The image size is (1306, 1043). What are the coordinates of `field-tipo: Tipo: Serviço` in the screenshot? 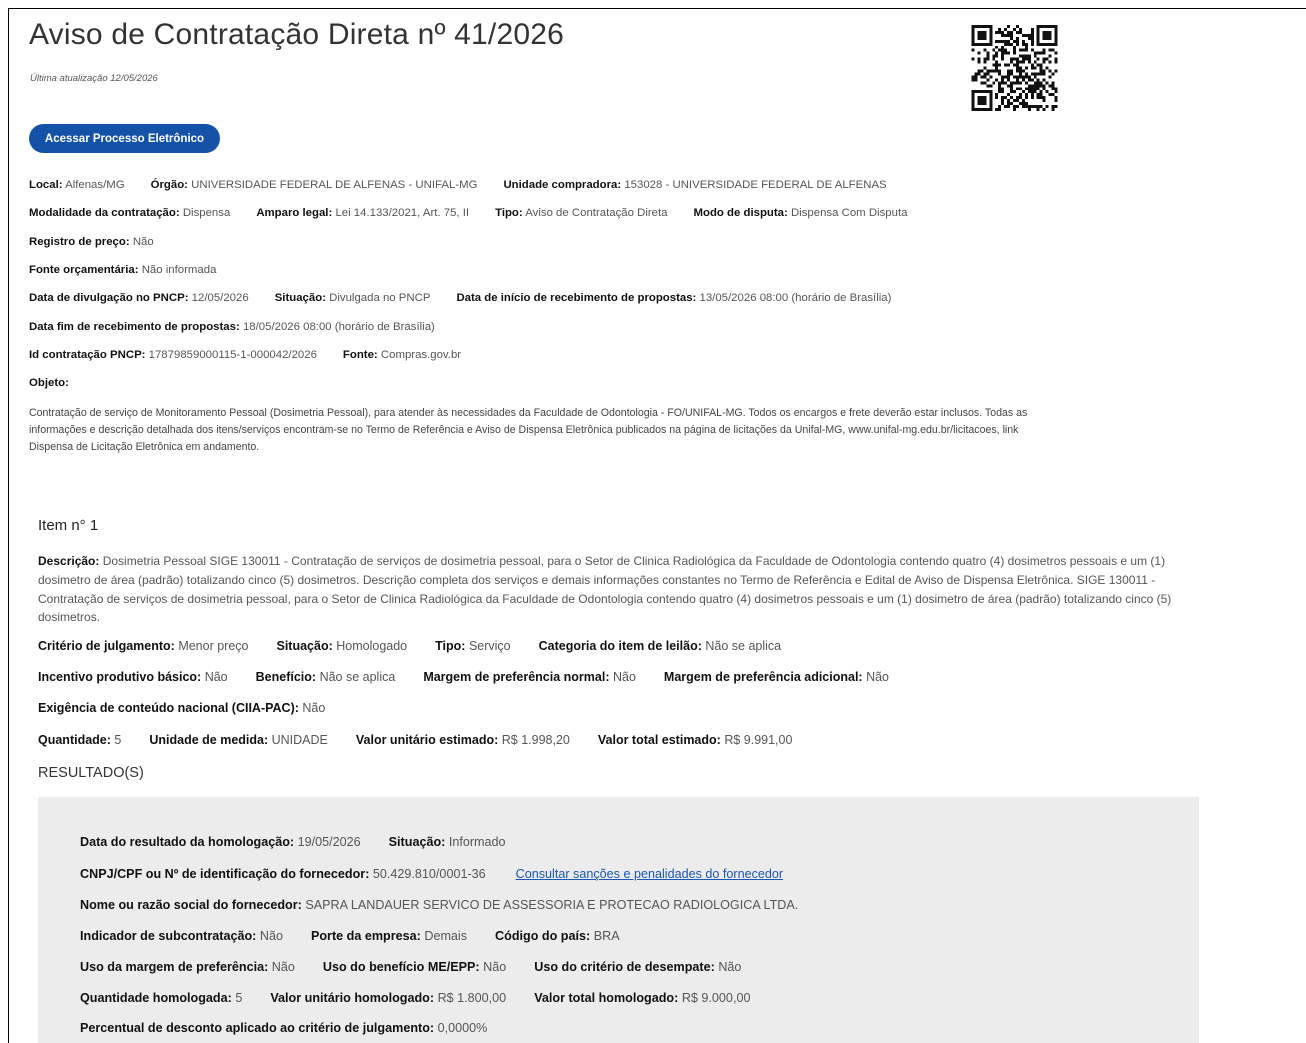 It's located at (473, 646).